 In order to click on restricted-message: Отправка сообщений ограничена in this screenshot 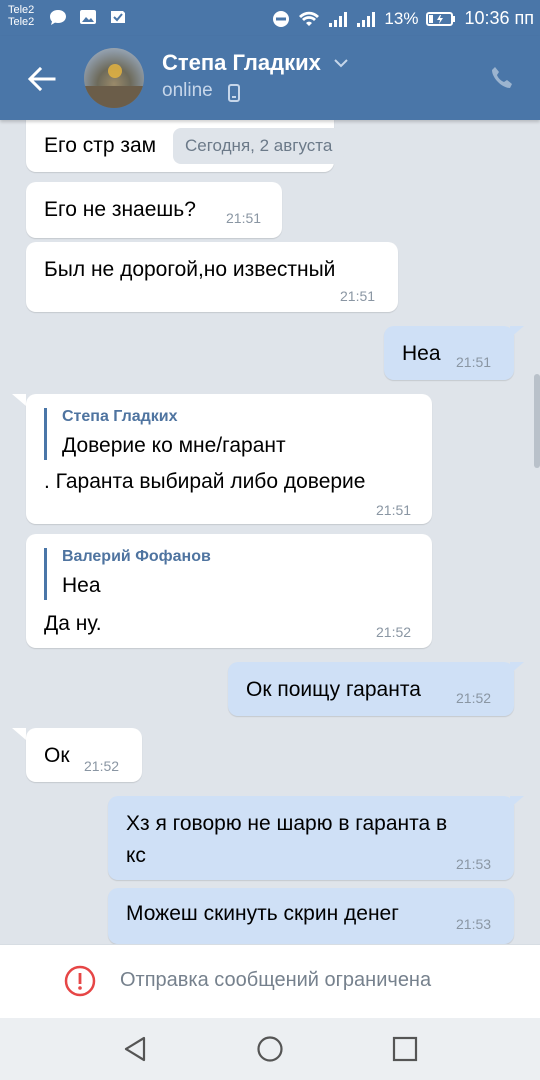, I will do `click(276, 980)`.